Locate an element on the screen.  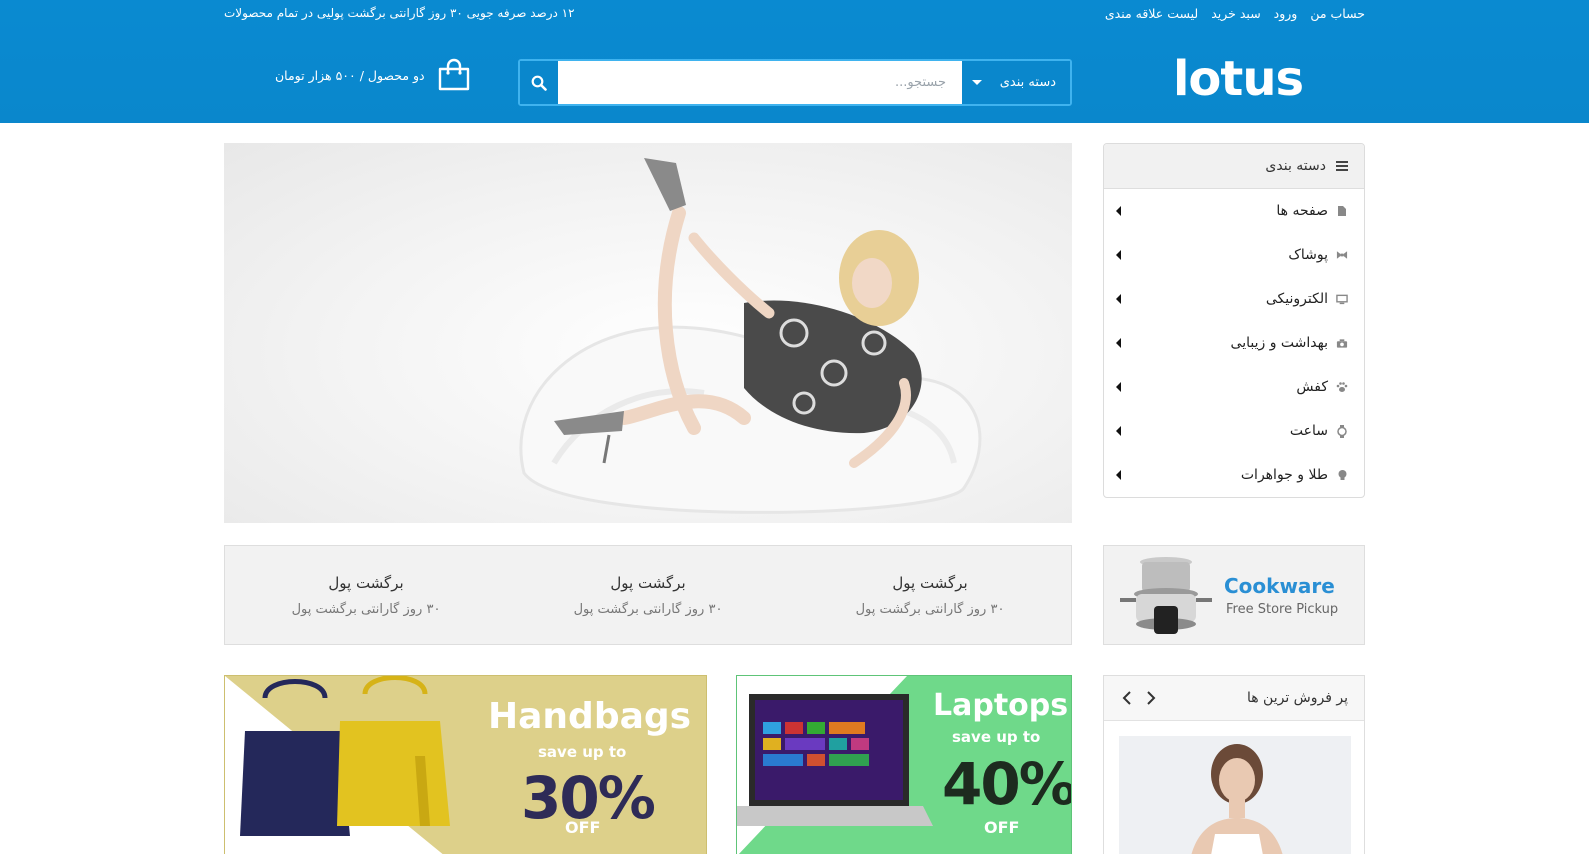
top-links: حساب من ورود سبد خرید لیست علاقه مندی is located at coordinates (1235, 13).